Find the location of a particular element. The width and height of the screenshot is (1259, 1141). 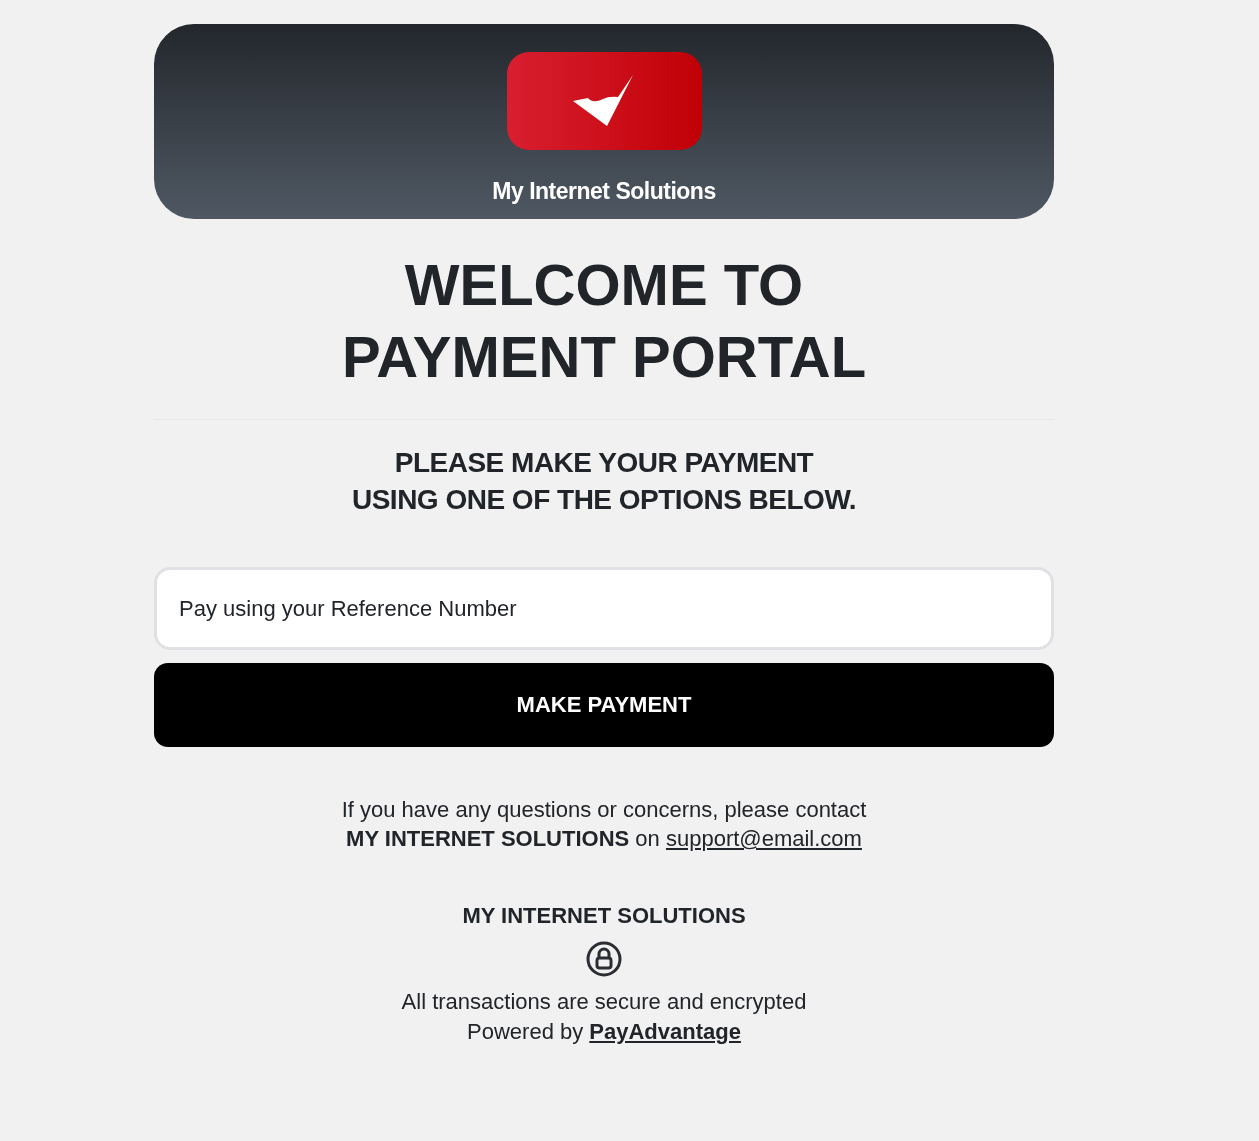

reference-number-field: Pay using your Reference Number is located at coordinates (604, 608).